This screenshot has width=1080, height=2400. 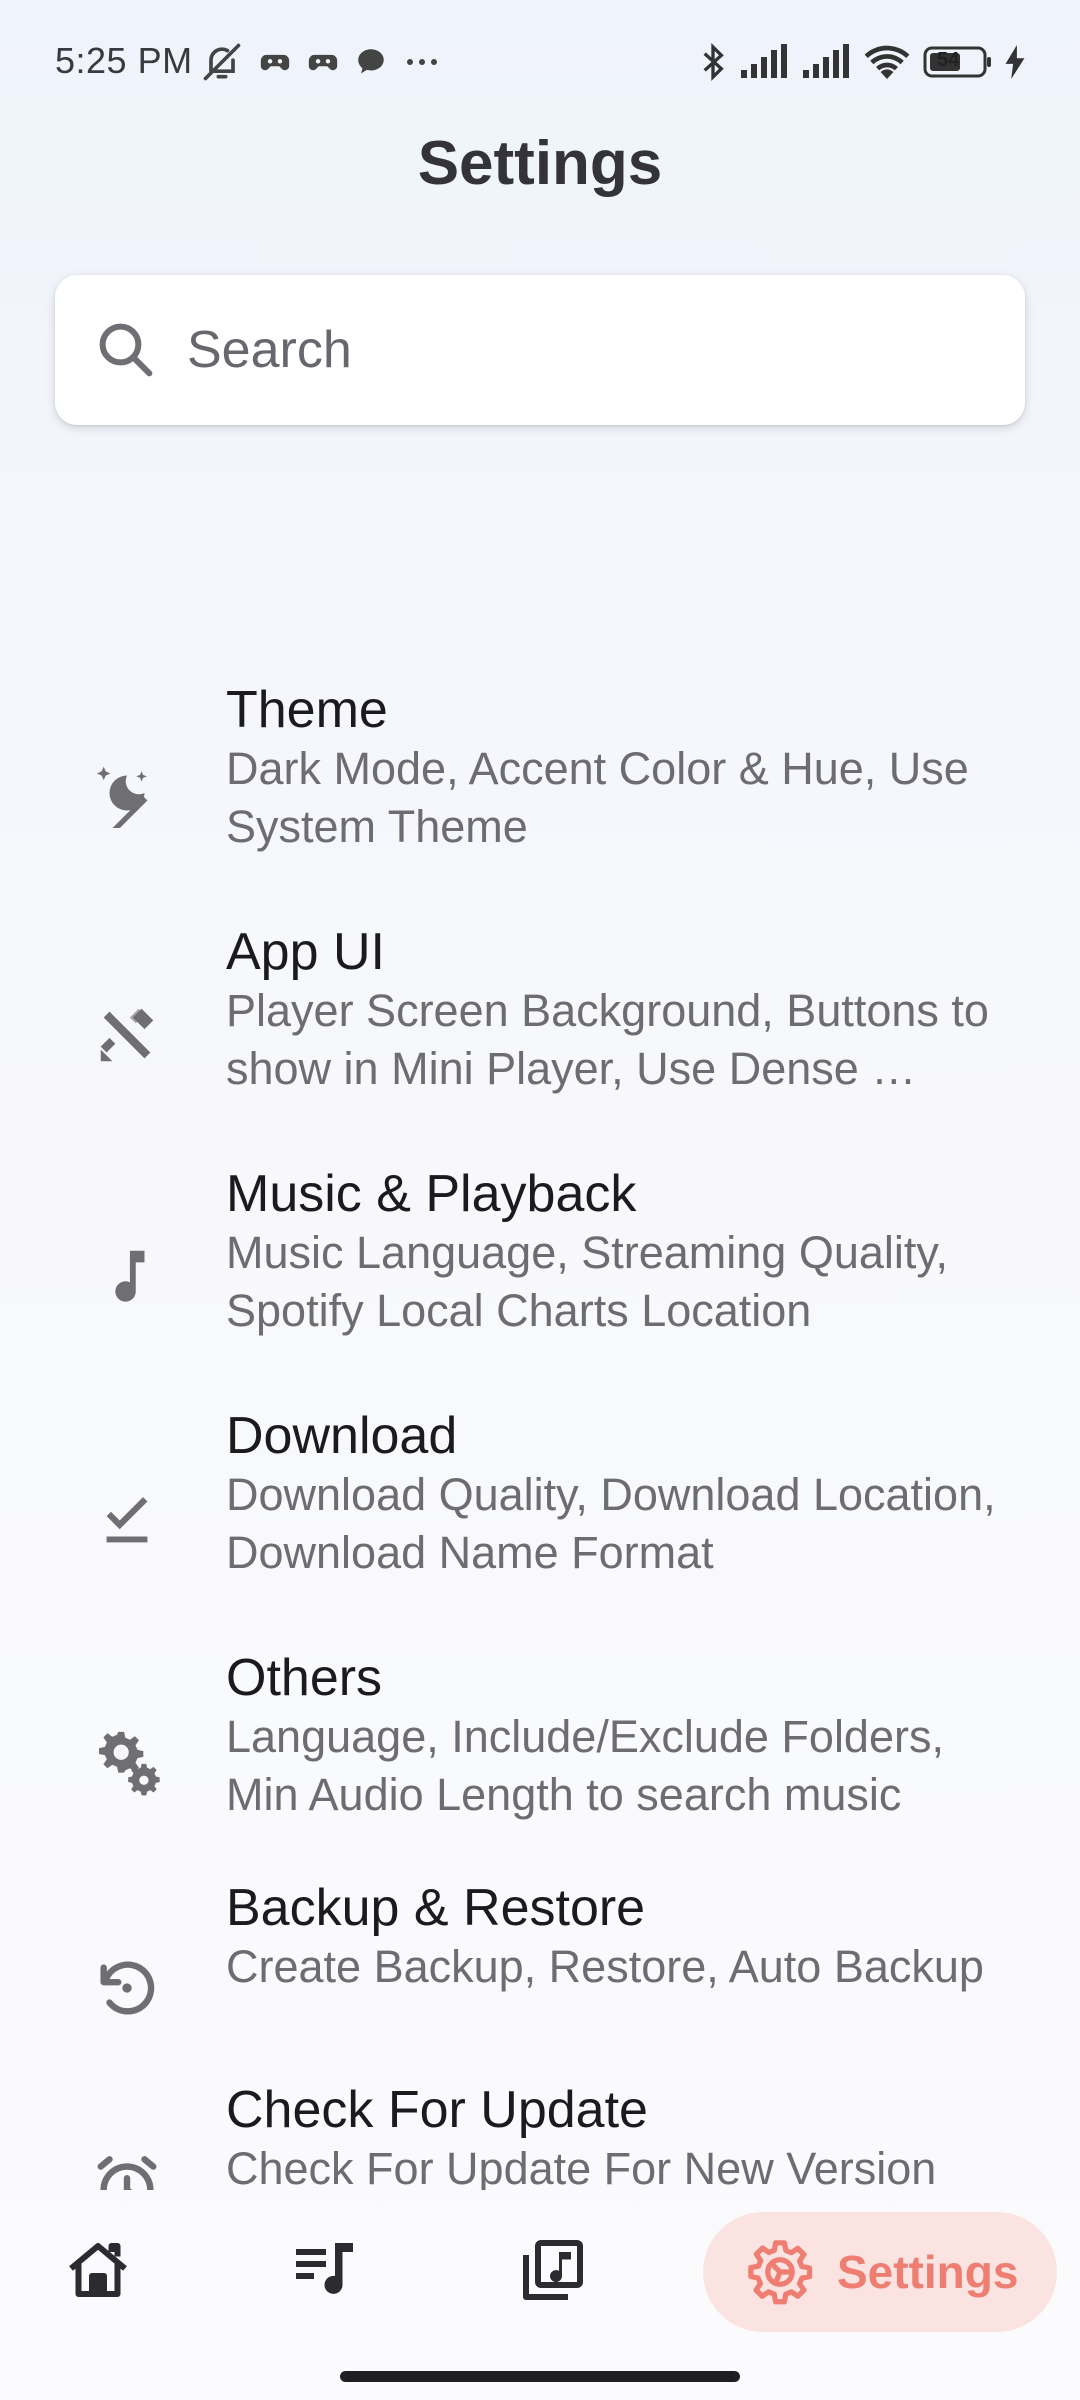 What do you see at coordinates (307, 710) in the screenshot?
I see `setting-title: Theme` at bounding box center [307, 710].